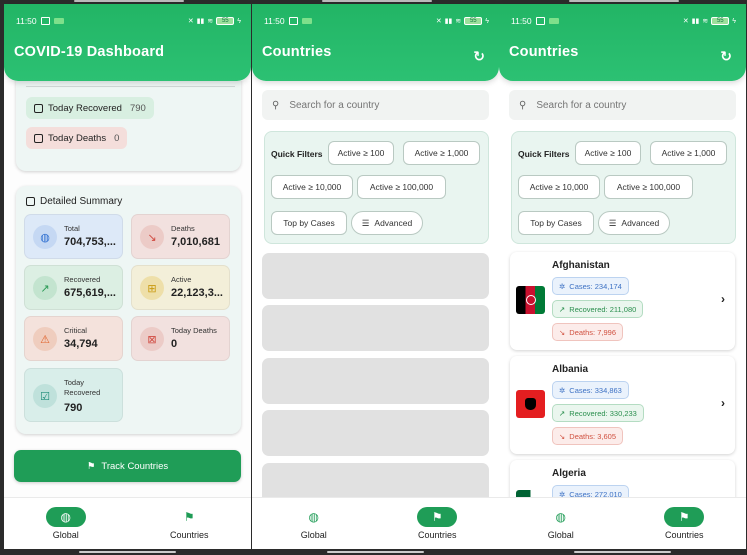  What do you see at coordinates (521, 21) in the screenshot?
I see `status-time: 11:50` at bounding box center [521, 21].